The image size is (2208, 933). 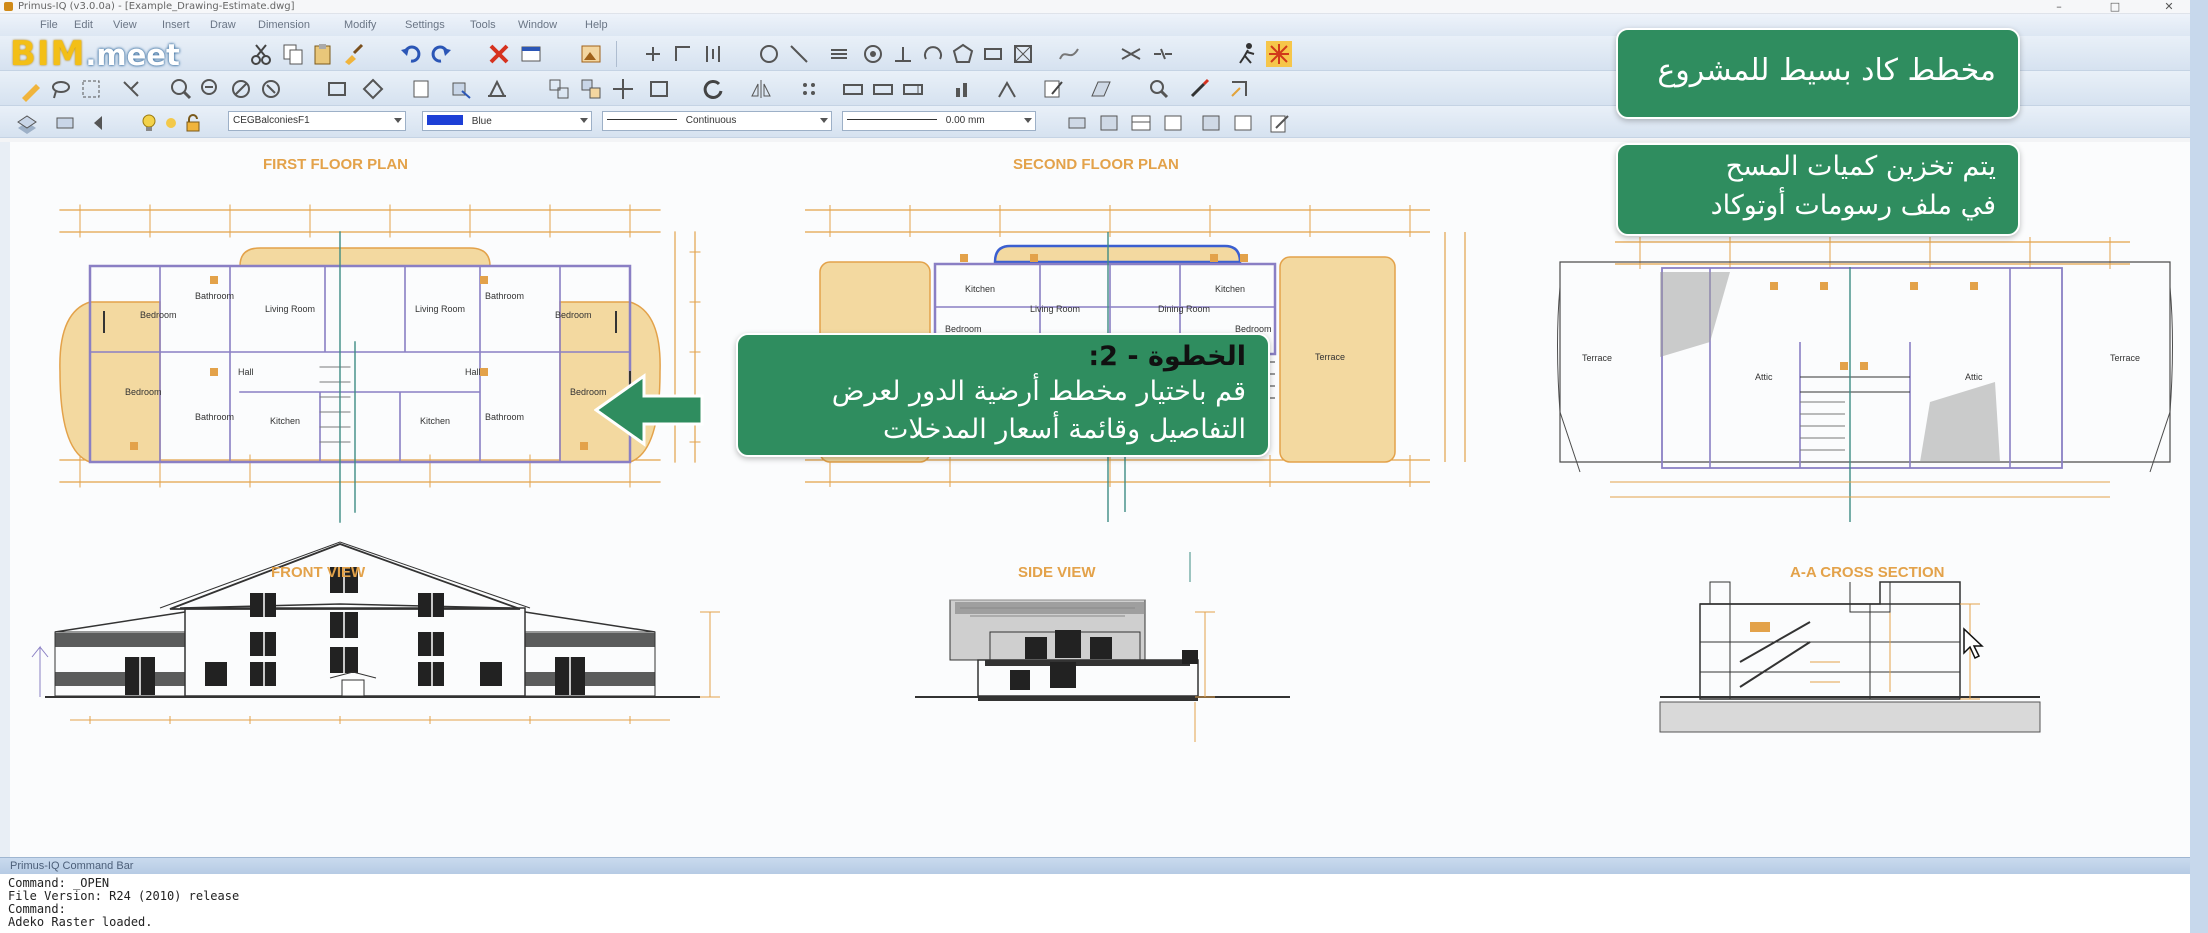 What do you see at coordinates (683, 54) in the screenshot?
I see `ray-icon` at bounding box center [683, 54].